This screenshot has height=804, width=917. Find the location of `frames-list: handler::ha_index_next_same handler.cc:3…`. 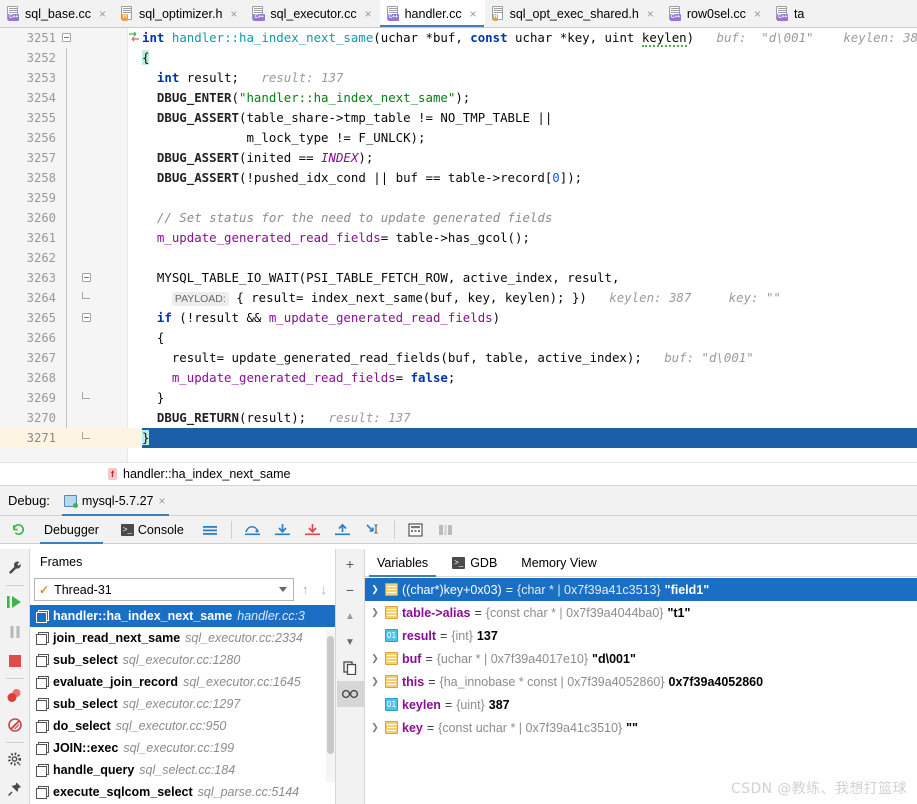

frames-list: handler::ha_index_next_same handler.cc:3… is located at coordinates (182, 704).